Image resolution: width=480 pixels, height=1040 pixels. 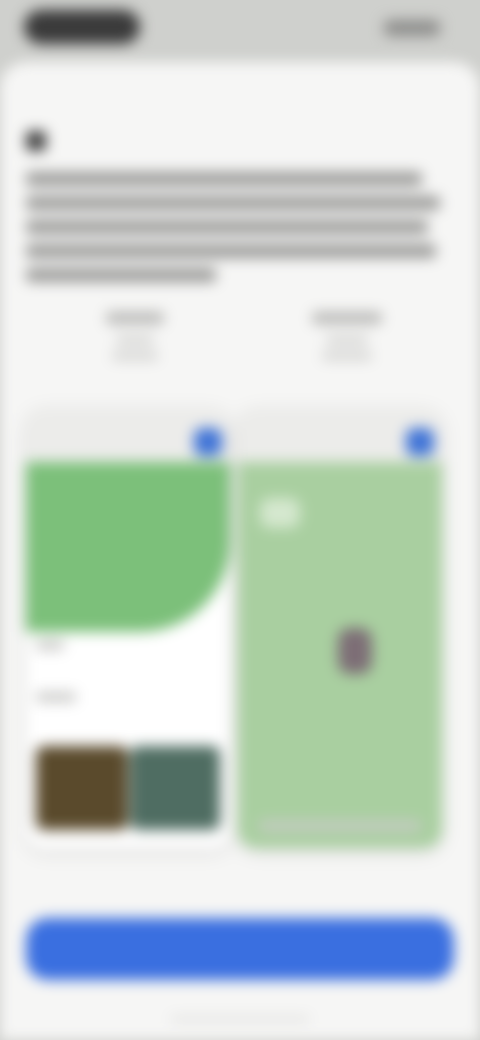 What do you see at coordinates (280, 513) in the screenshot?
I see `map-feature` at bounding box center [280, 513].